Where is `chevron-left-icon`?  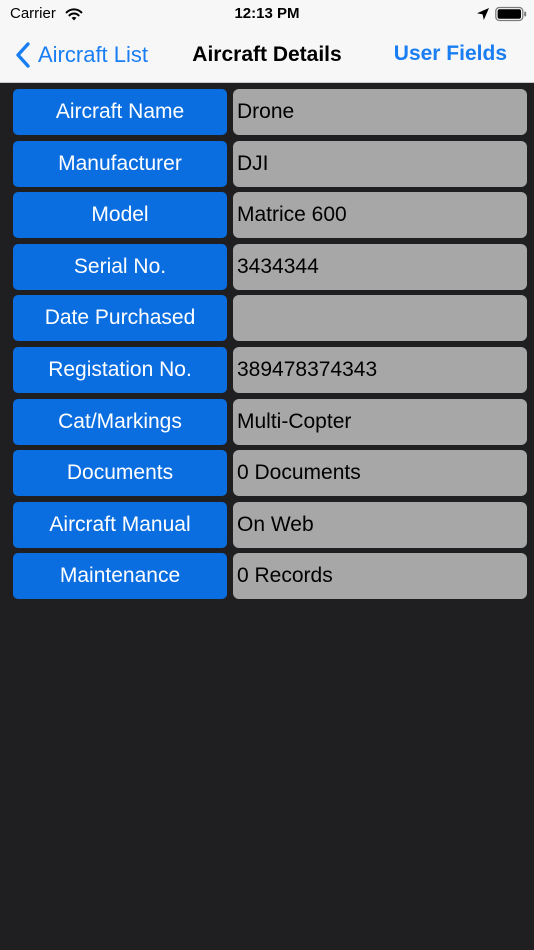
chevron-left-icon is located at coordinates (23, 55).